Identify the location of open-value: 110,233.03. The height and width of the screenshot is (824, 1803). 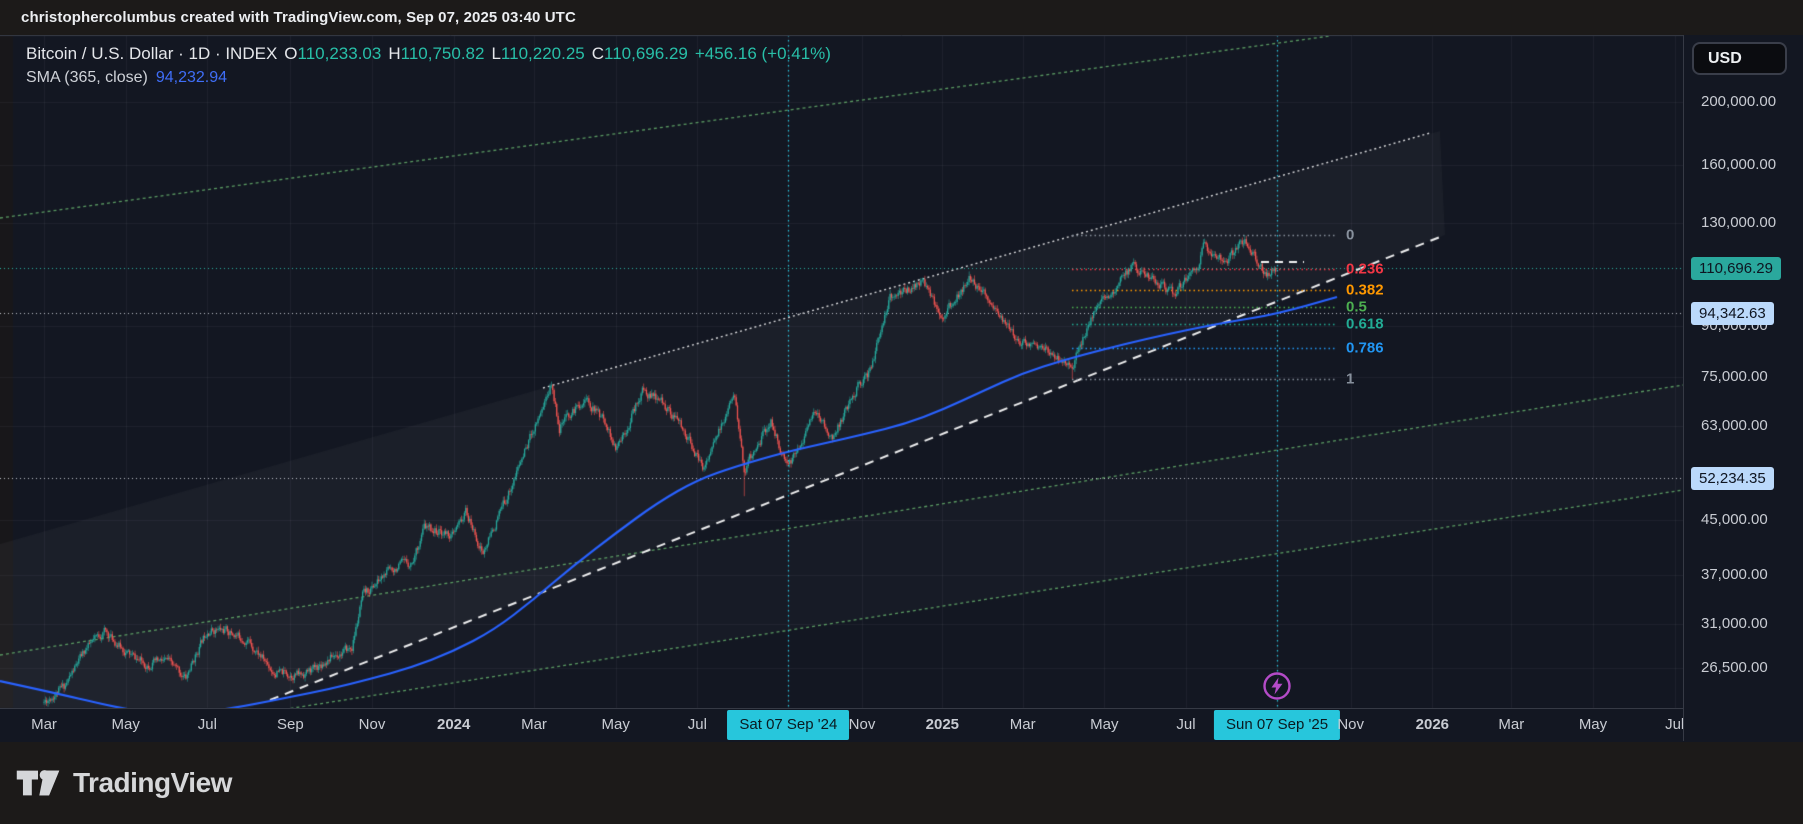
(339, 53).